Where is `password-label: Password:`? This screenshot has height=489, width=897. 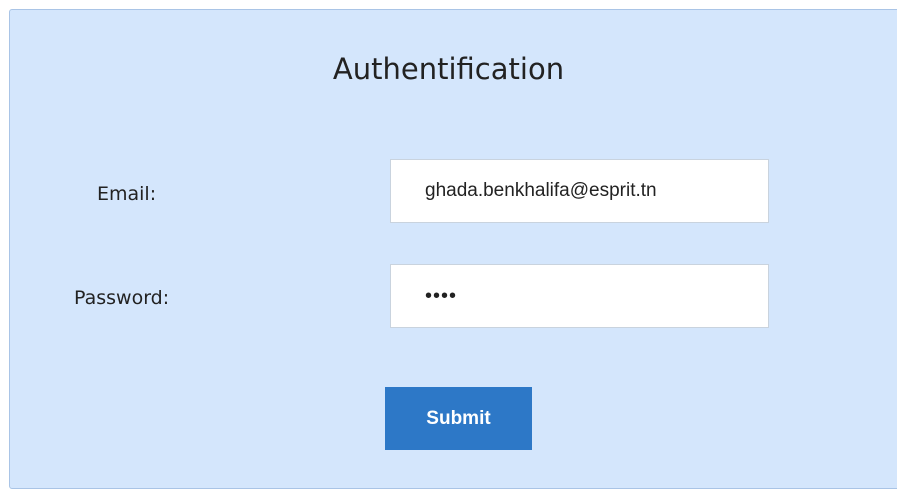 password-label: Password: is located at coordinates (122, 298).